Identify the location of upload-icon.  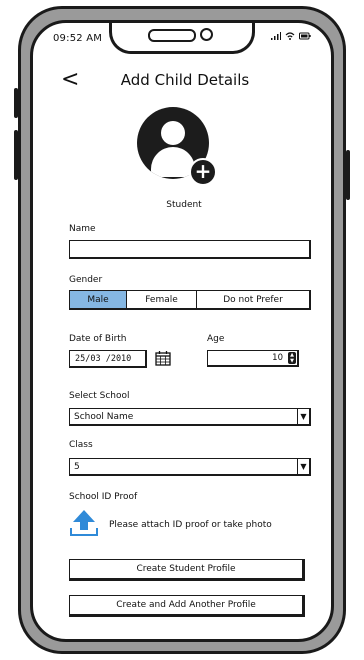
(84, 523).